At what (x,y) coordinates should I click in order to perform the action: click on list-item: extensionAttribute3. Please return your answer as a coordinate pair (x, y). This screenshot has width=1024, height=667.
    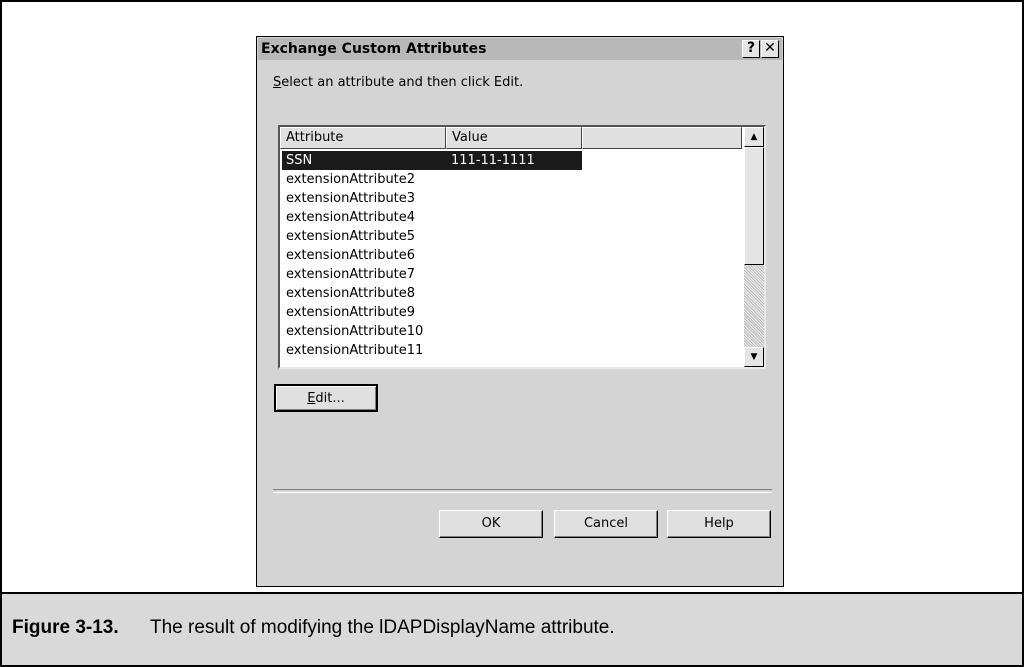
    Looking at the image, I should click on (512, 198).